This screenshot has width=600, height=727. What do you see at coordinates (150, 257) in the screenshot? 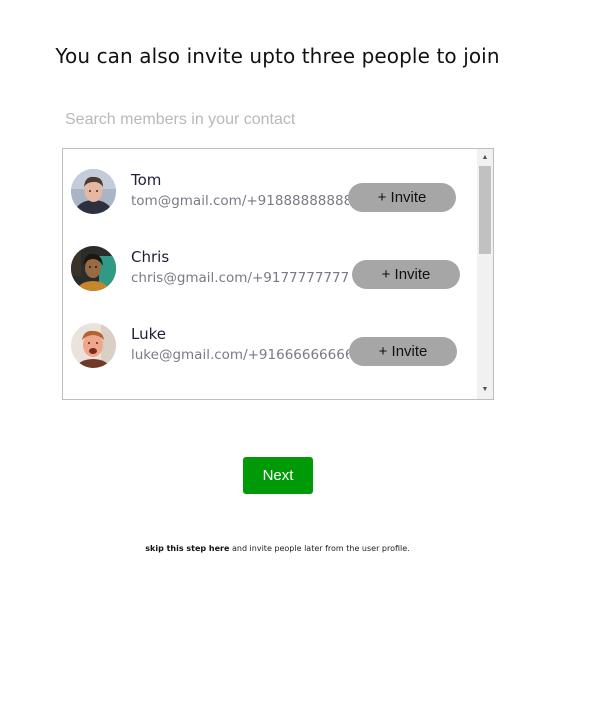
I see `contact-name: Chris` at bounding box center [150, 257].